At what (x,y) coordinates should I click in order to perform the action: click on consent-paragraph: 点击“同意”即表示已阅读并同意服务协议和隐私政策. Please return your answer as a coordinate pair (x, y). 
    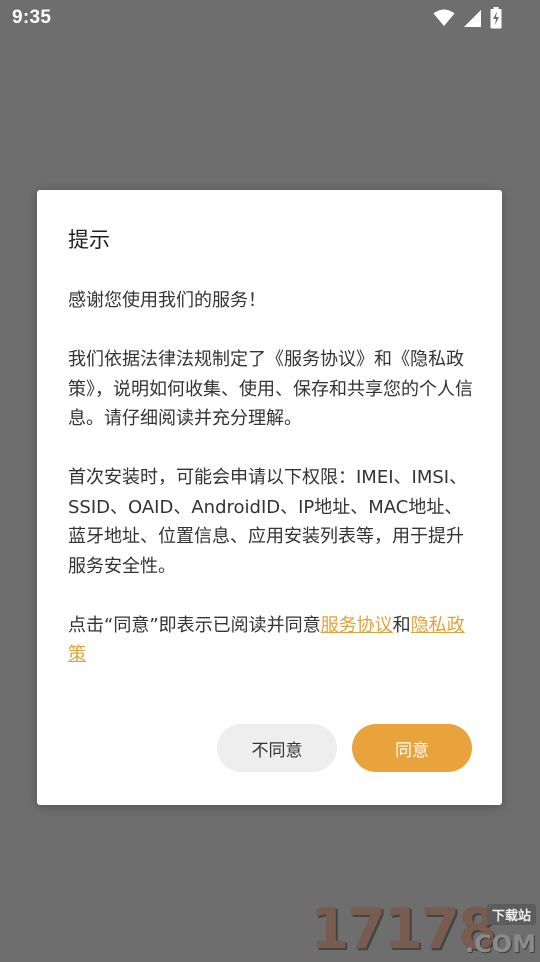
    Looking at the image, I should click on (273, 640).